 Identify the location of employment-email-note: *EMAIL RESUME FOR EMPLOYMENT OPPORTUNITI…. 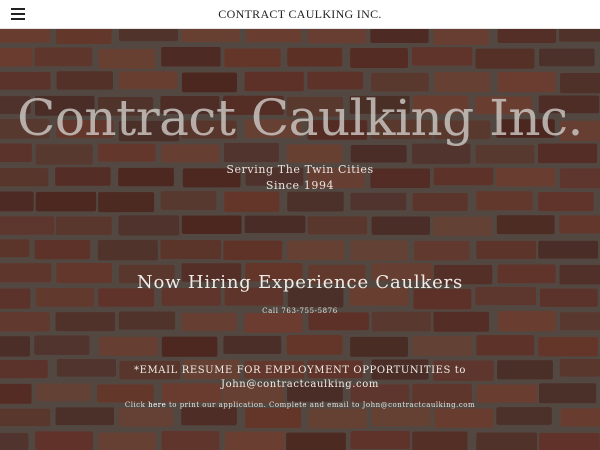
(300, 370).